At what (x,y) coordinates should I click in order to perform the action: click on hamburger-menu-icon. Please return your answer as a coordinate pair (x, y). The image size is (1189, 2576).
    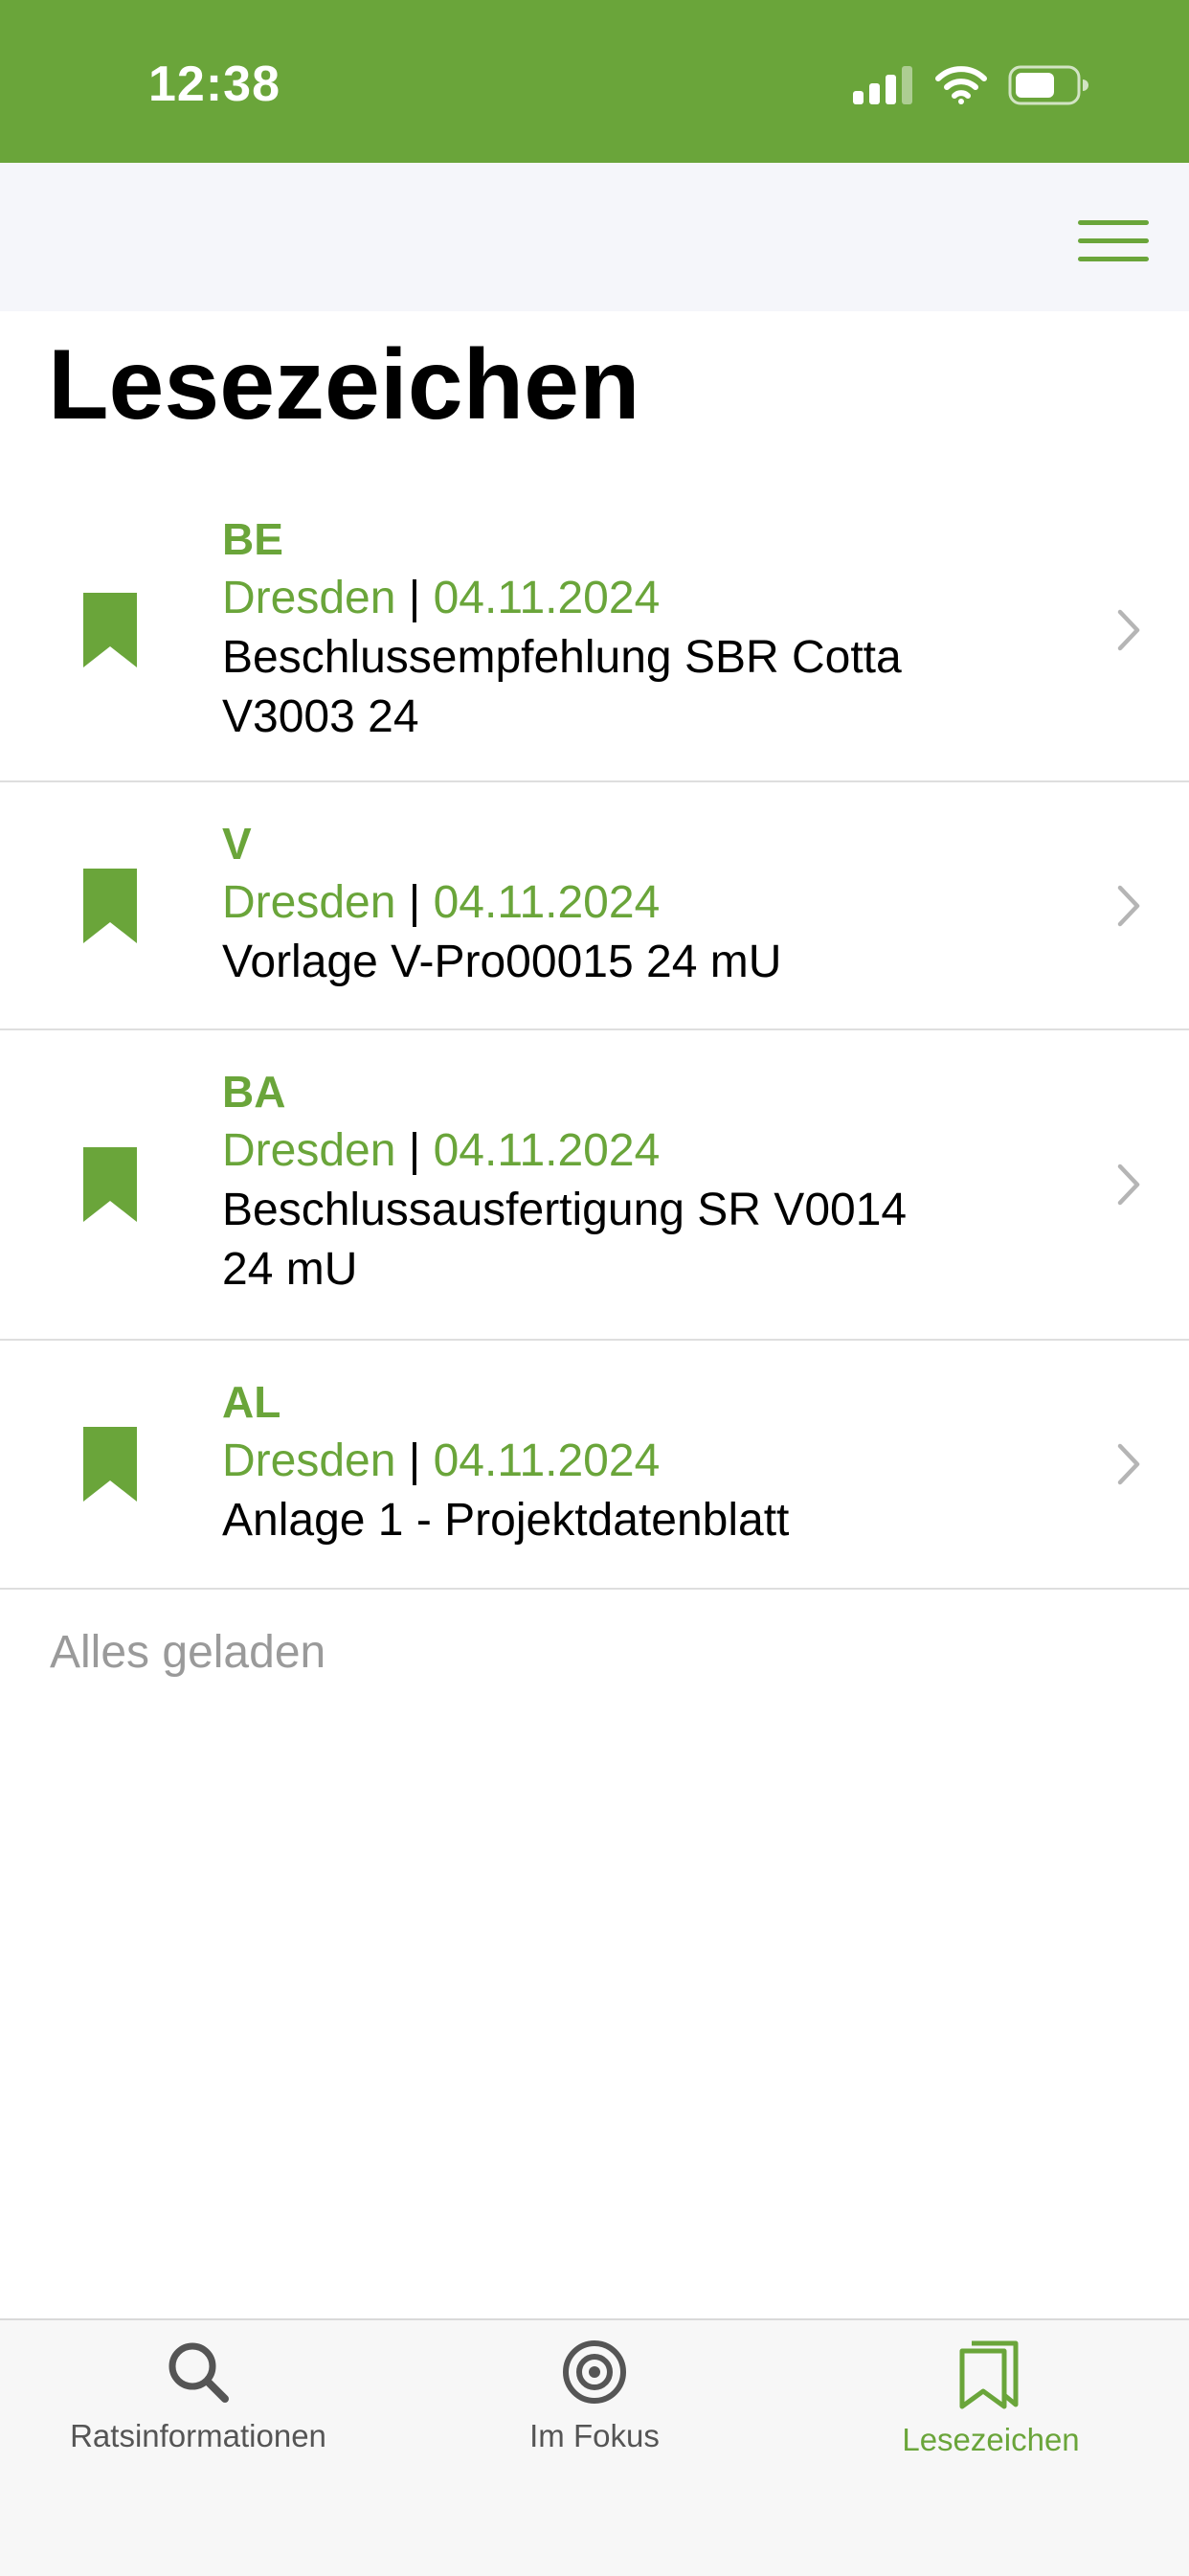
    Looking at the image, I should click on (1113, 240).